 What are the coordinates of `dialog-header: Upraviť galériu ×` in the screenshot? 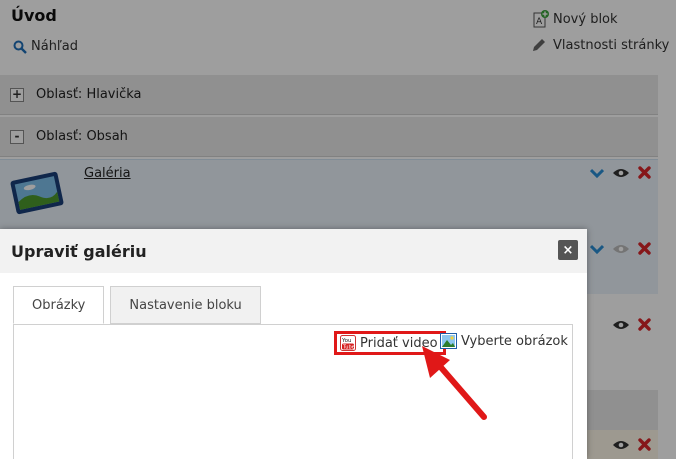 It's located at (293, 251).